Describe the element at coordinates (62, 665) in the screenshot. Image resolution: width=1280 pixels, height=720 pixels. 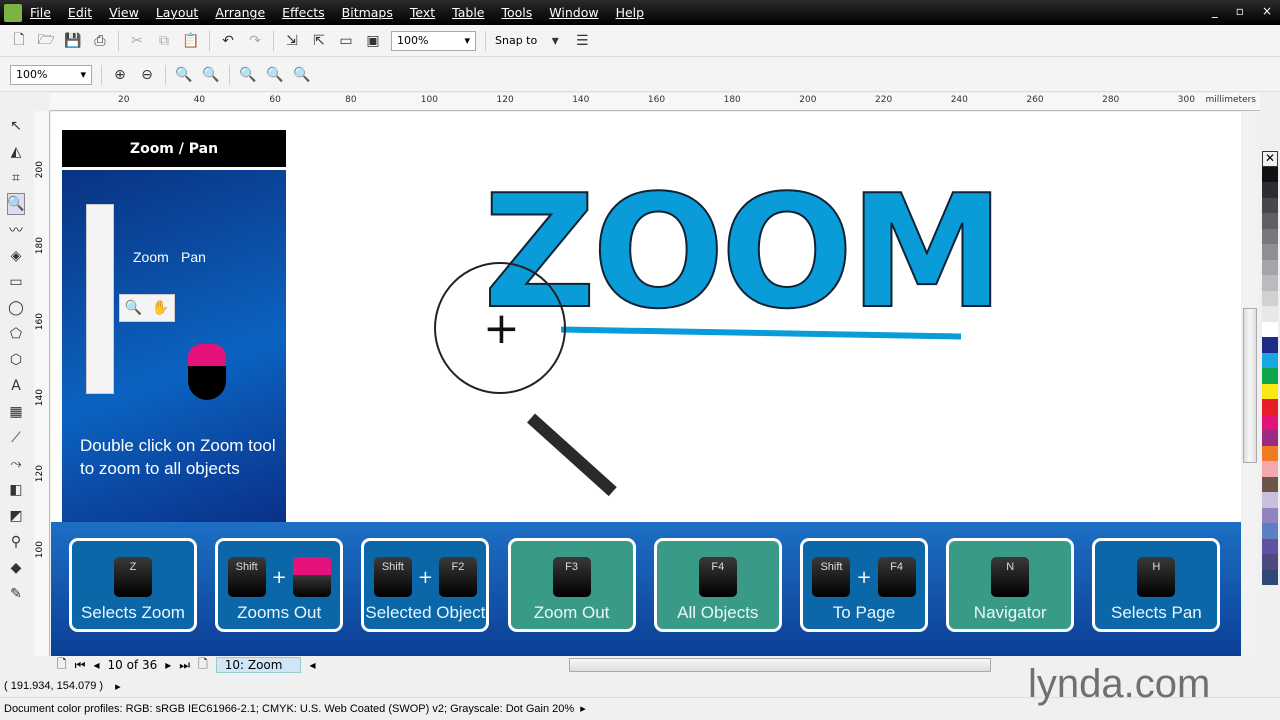
I see `add-page-icon: 🗋` at that location.